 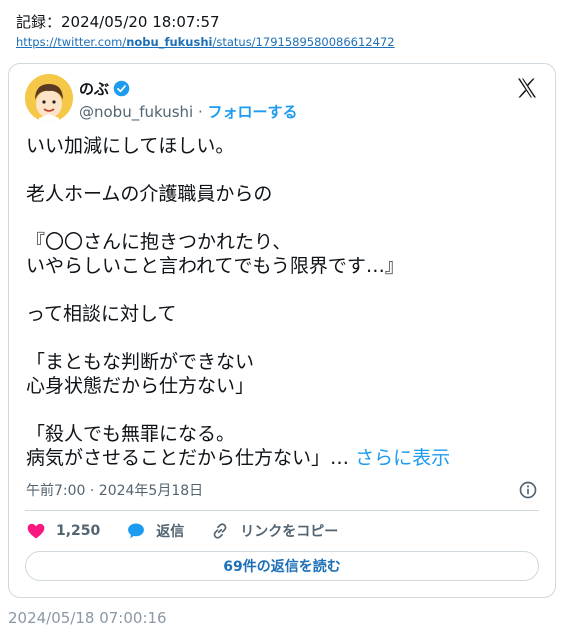 What do you see at coordinates (282, 566) in the screenshot?
I see `read-replies-button: 69件の返信を読む` at bounding box center [282, 566].